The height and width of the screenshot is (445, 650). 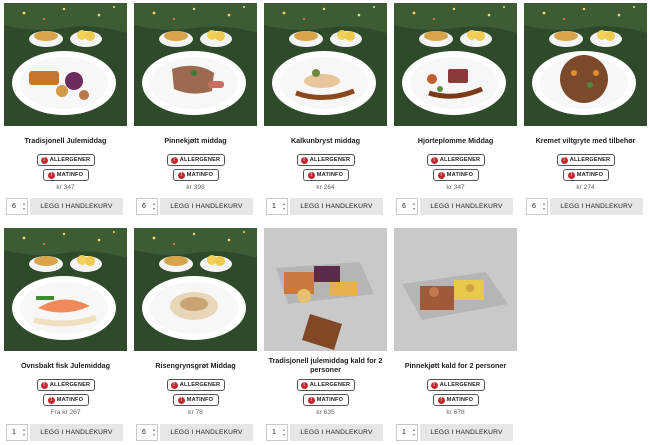 I want to click on product-title: Pinnekjøtt middag, so click(x=195, y=140).